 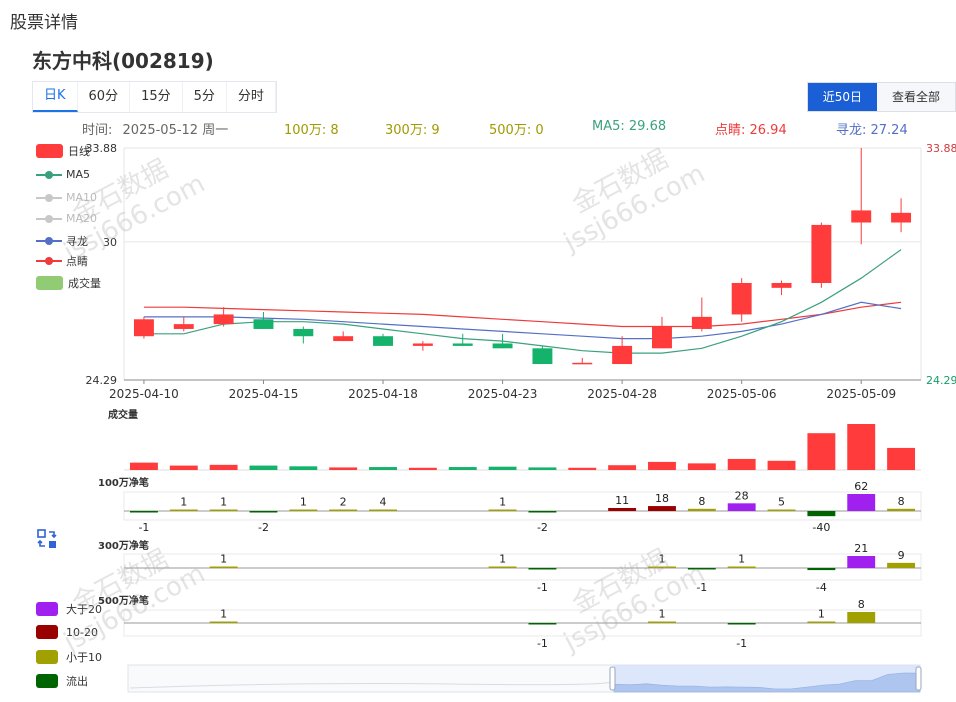 I want to click on x-tick-label: 2025-04-15, so click(x=264, y=394).